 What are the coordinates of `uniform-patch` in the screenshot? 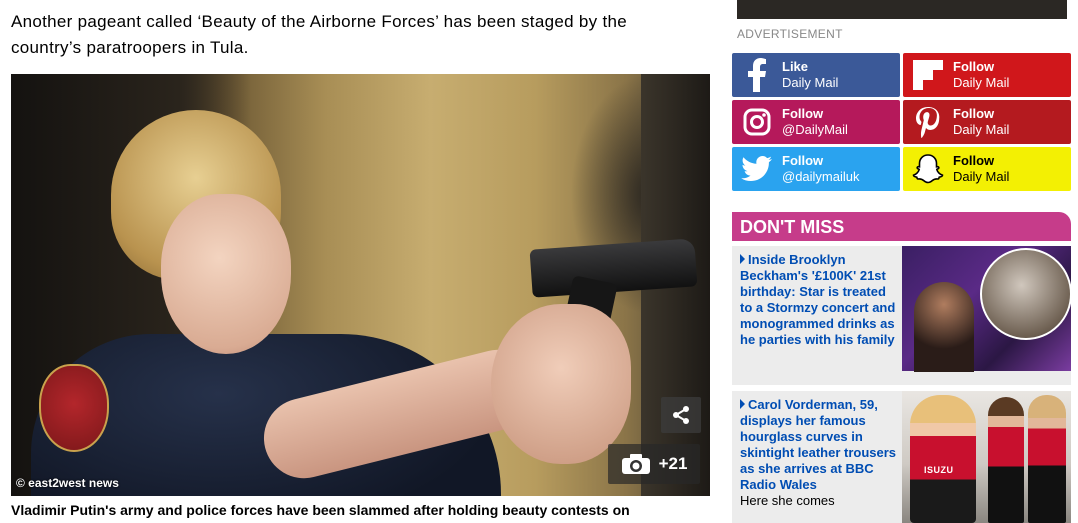 It's located at (74, 408).